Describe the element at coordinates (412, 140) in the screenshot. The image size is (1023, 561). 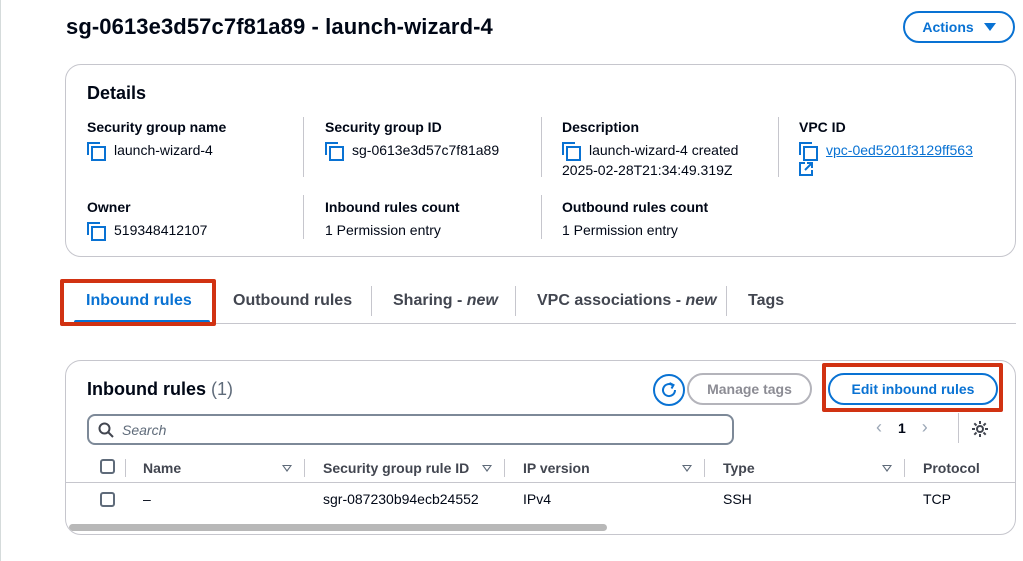
I see `detail-sg-id: Security group ID sg-0613e3d57c7f81a89` at that location.